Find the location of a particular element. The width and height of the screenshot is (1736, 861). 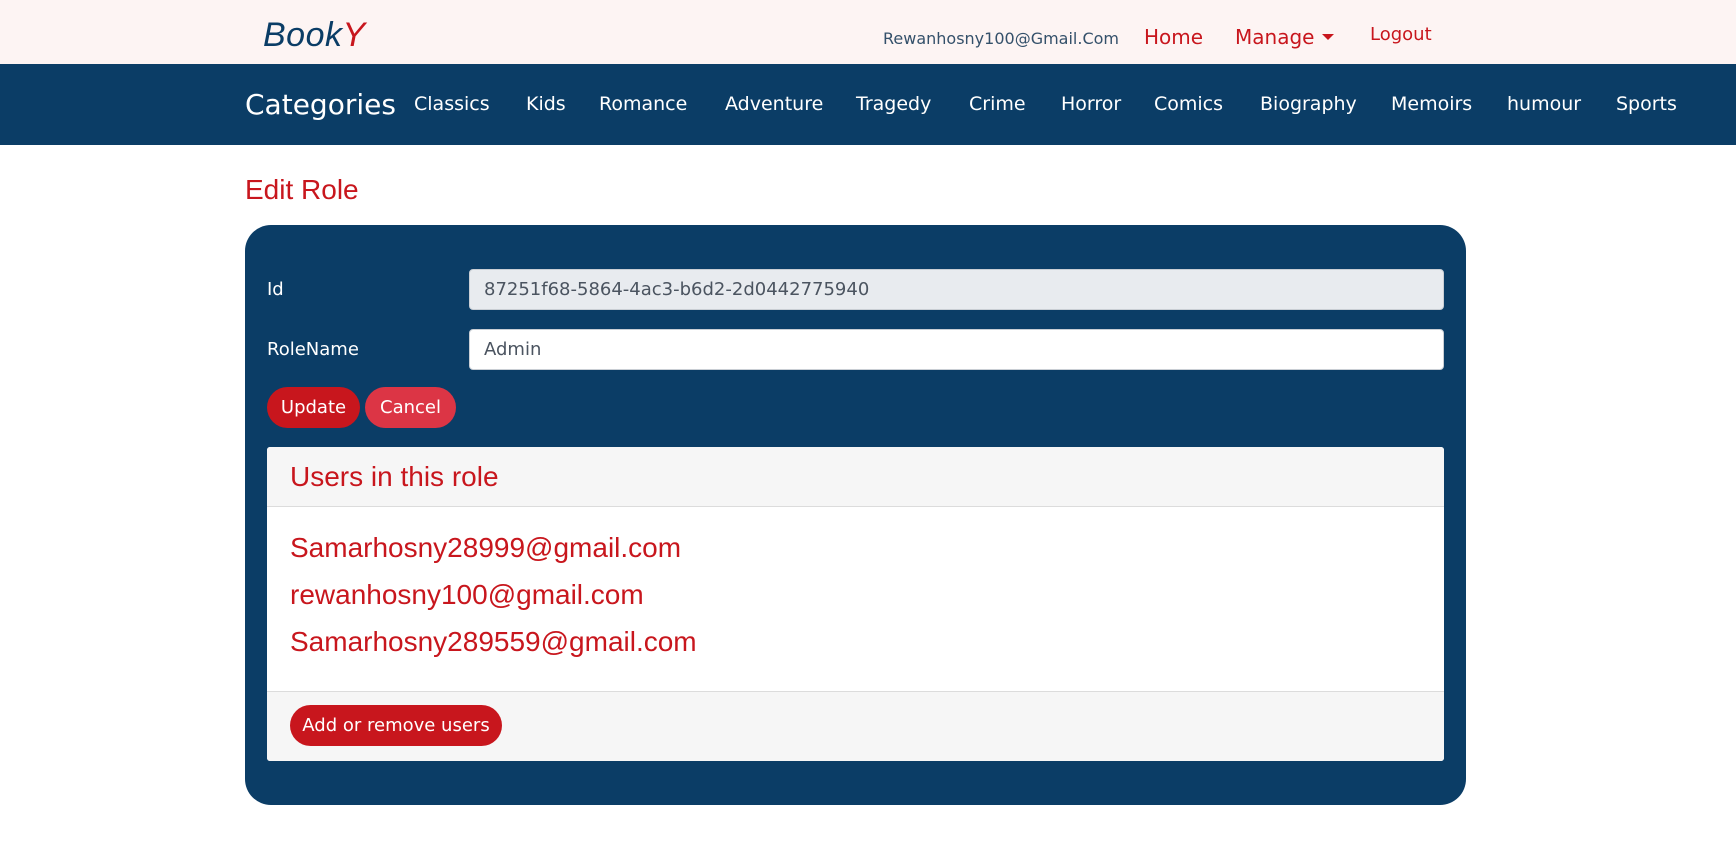

brand-logo: BookY is located at coordinates (314, 35).